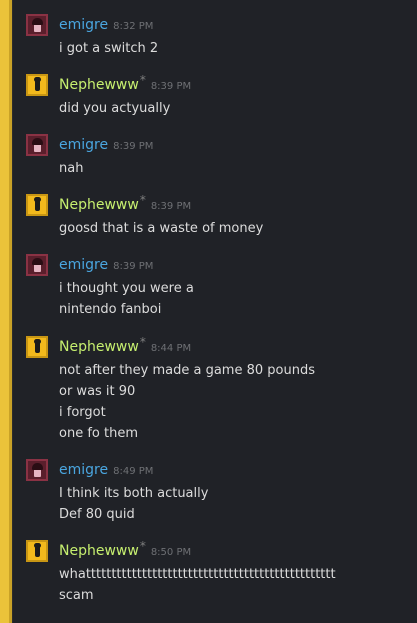 The image size is (417, 623). I want to click on chat-message: emigre 8:39 PM nah, so click(221, 156).